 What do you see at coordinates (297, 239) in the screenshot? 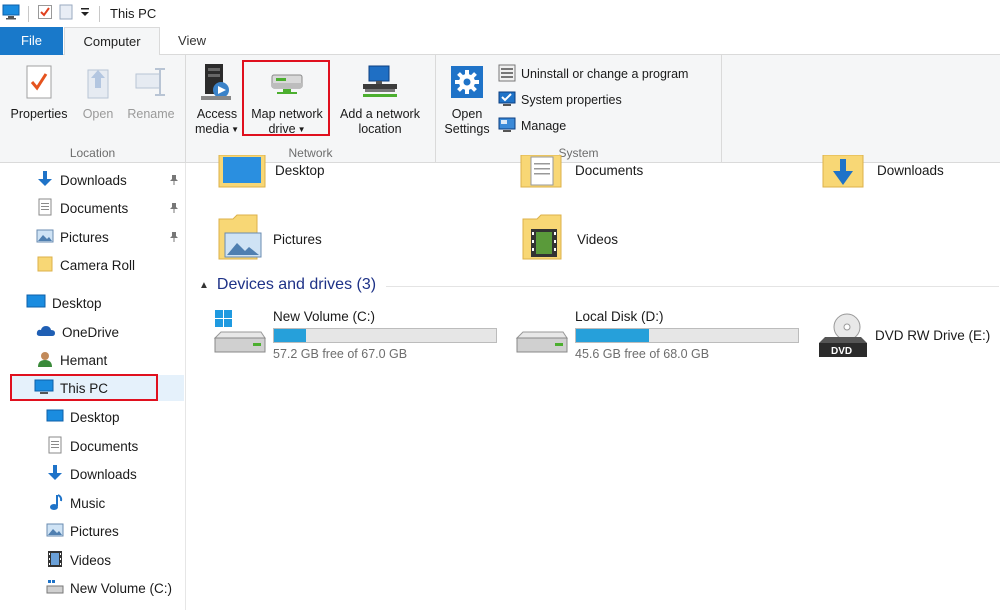
I see `folder-label: Pictures` at bounding box center [297, 239].